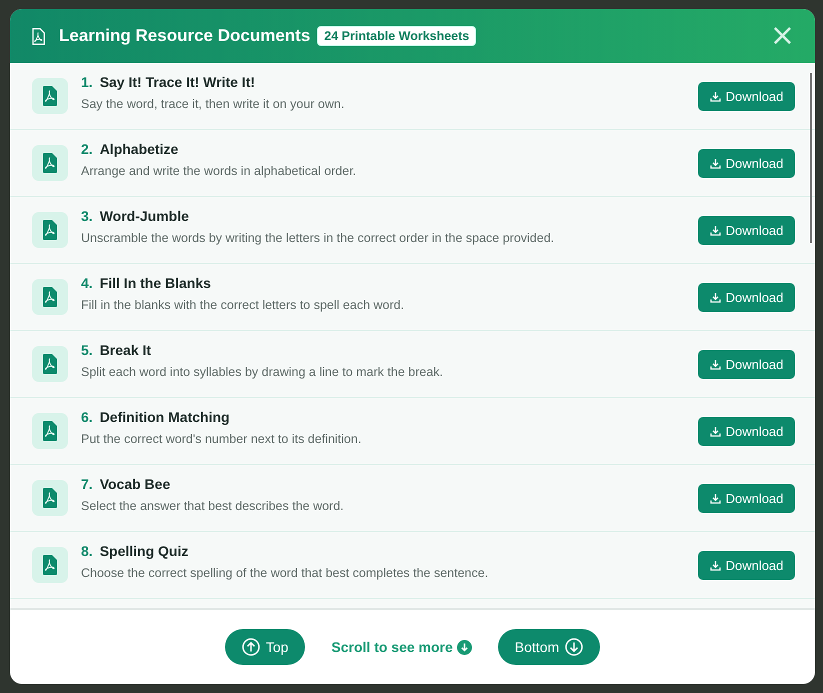 The image size is (823, 693). Describe the element at coordinates (178, 82) in the screenshot. I see `document-title: Say It! Trace It! Write It!` at that location.